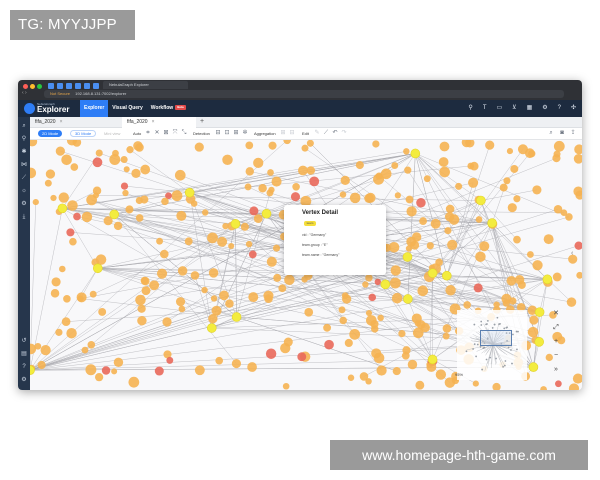  I want to click on path-icon: ⋈, so click(24, 165).